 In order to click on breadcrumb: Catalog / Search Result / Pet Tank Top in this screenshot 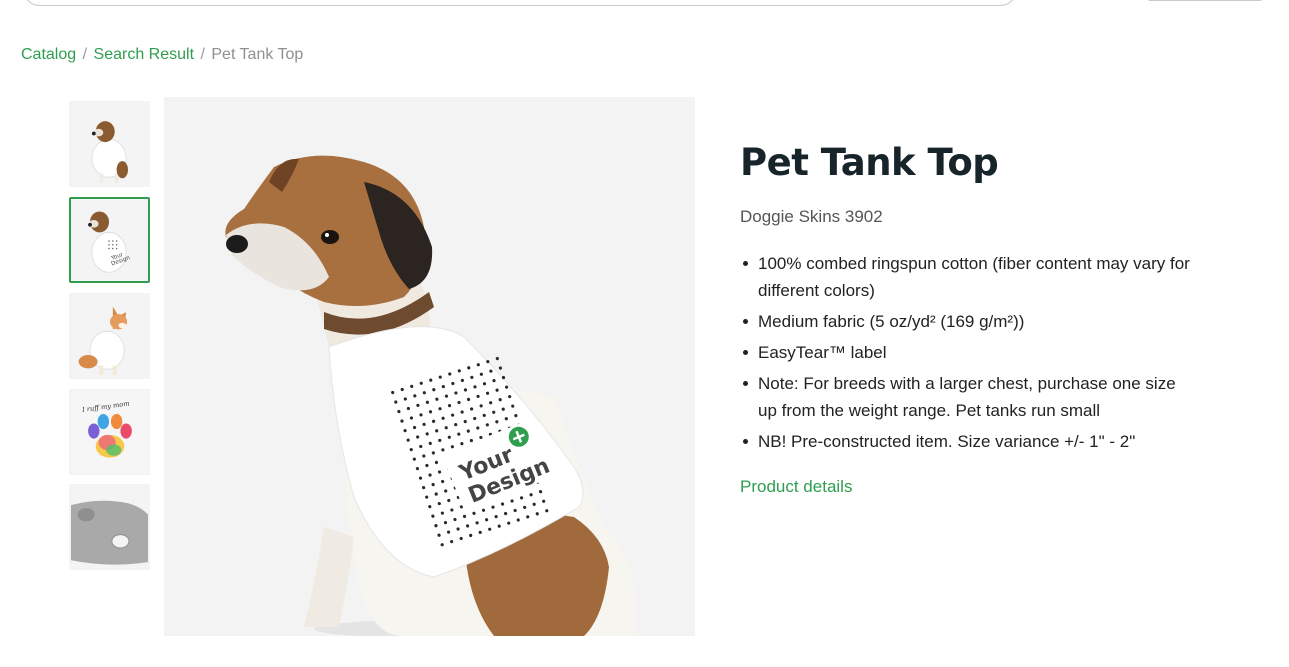, I will do `click(162, 55)`.